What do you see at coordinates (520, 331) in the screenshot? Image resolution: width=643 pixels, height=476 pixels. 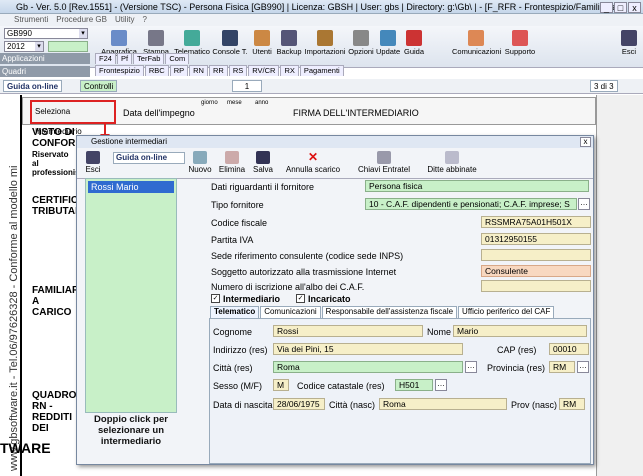 I see `nome-field: Mario` at bounding box center [520, 331].